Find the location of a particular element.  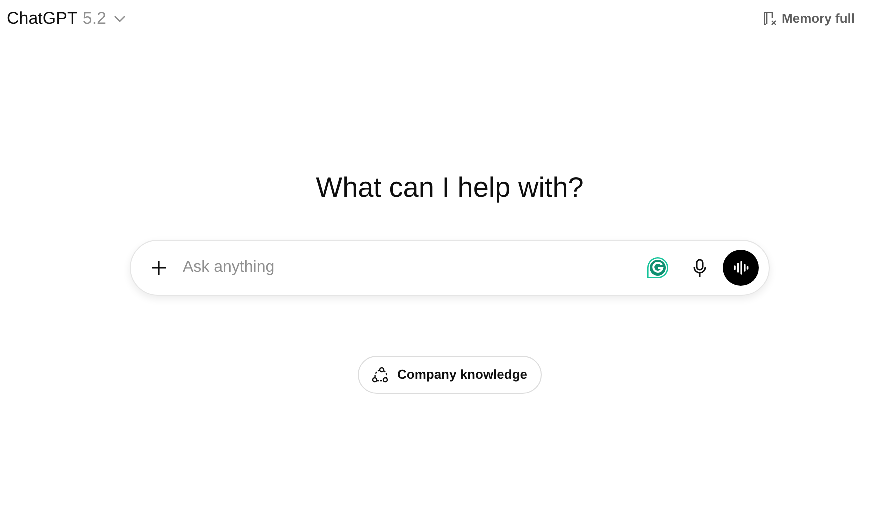

grammar-assistant-icon is located at coordinates (658, 268).